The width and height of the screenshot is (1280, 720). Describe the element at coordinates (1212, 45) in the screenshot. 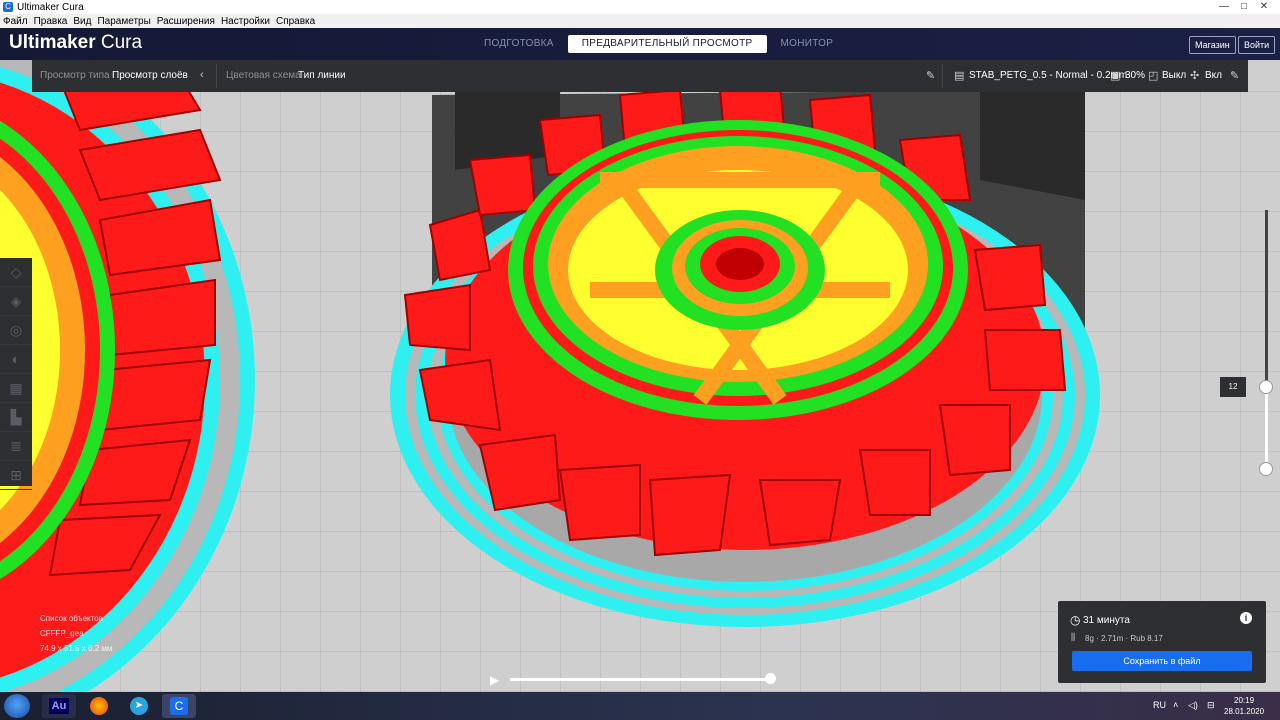

I see `marketplace-button: Магазин` at that location.